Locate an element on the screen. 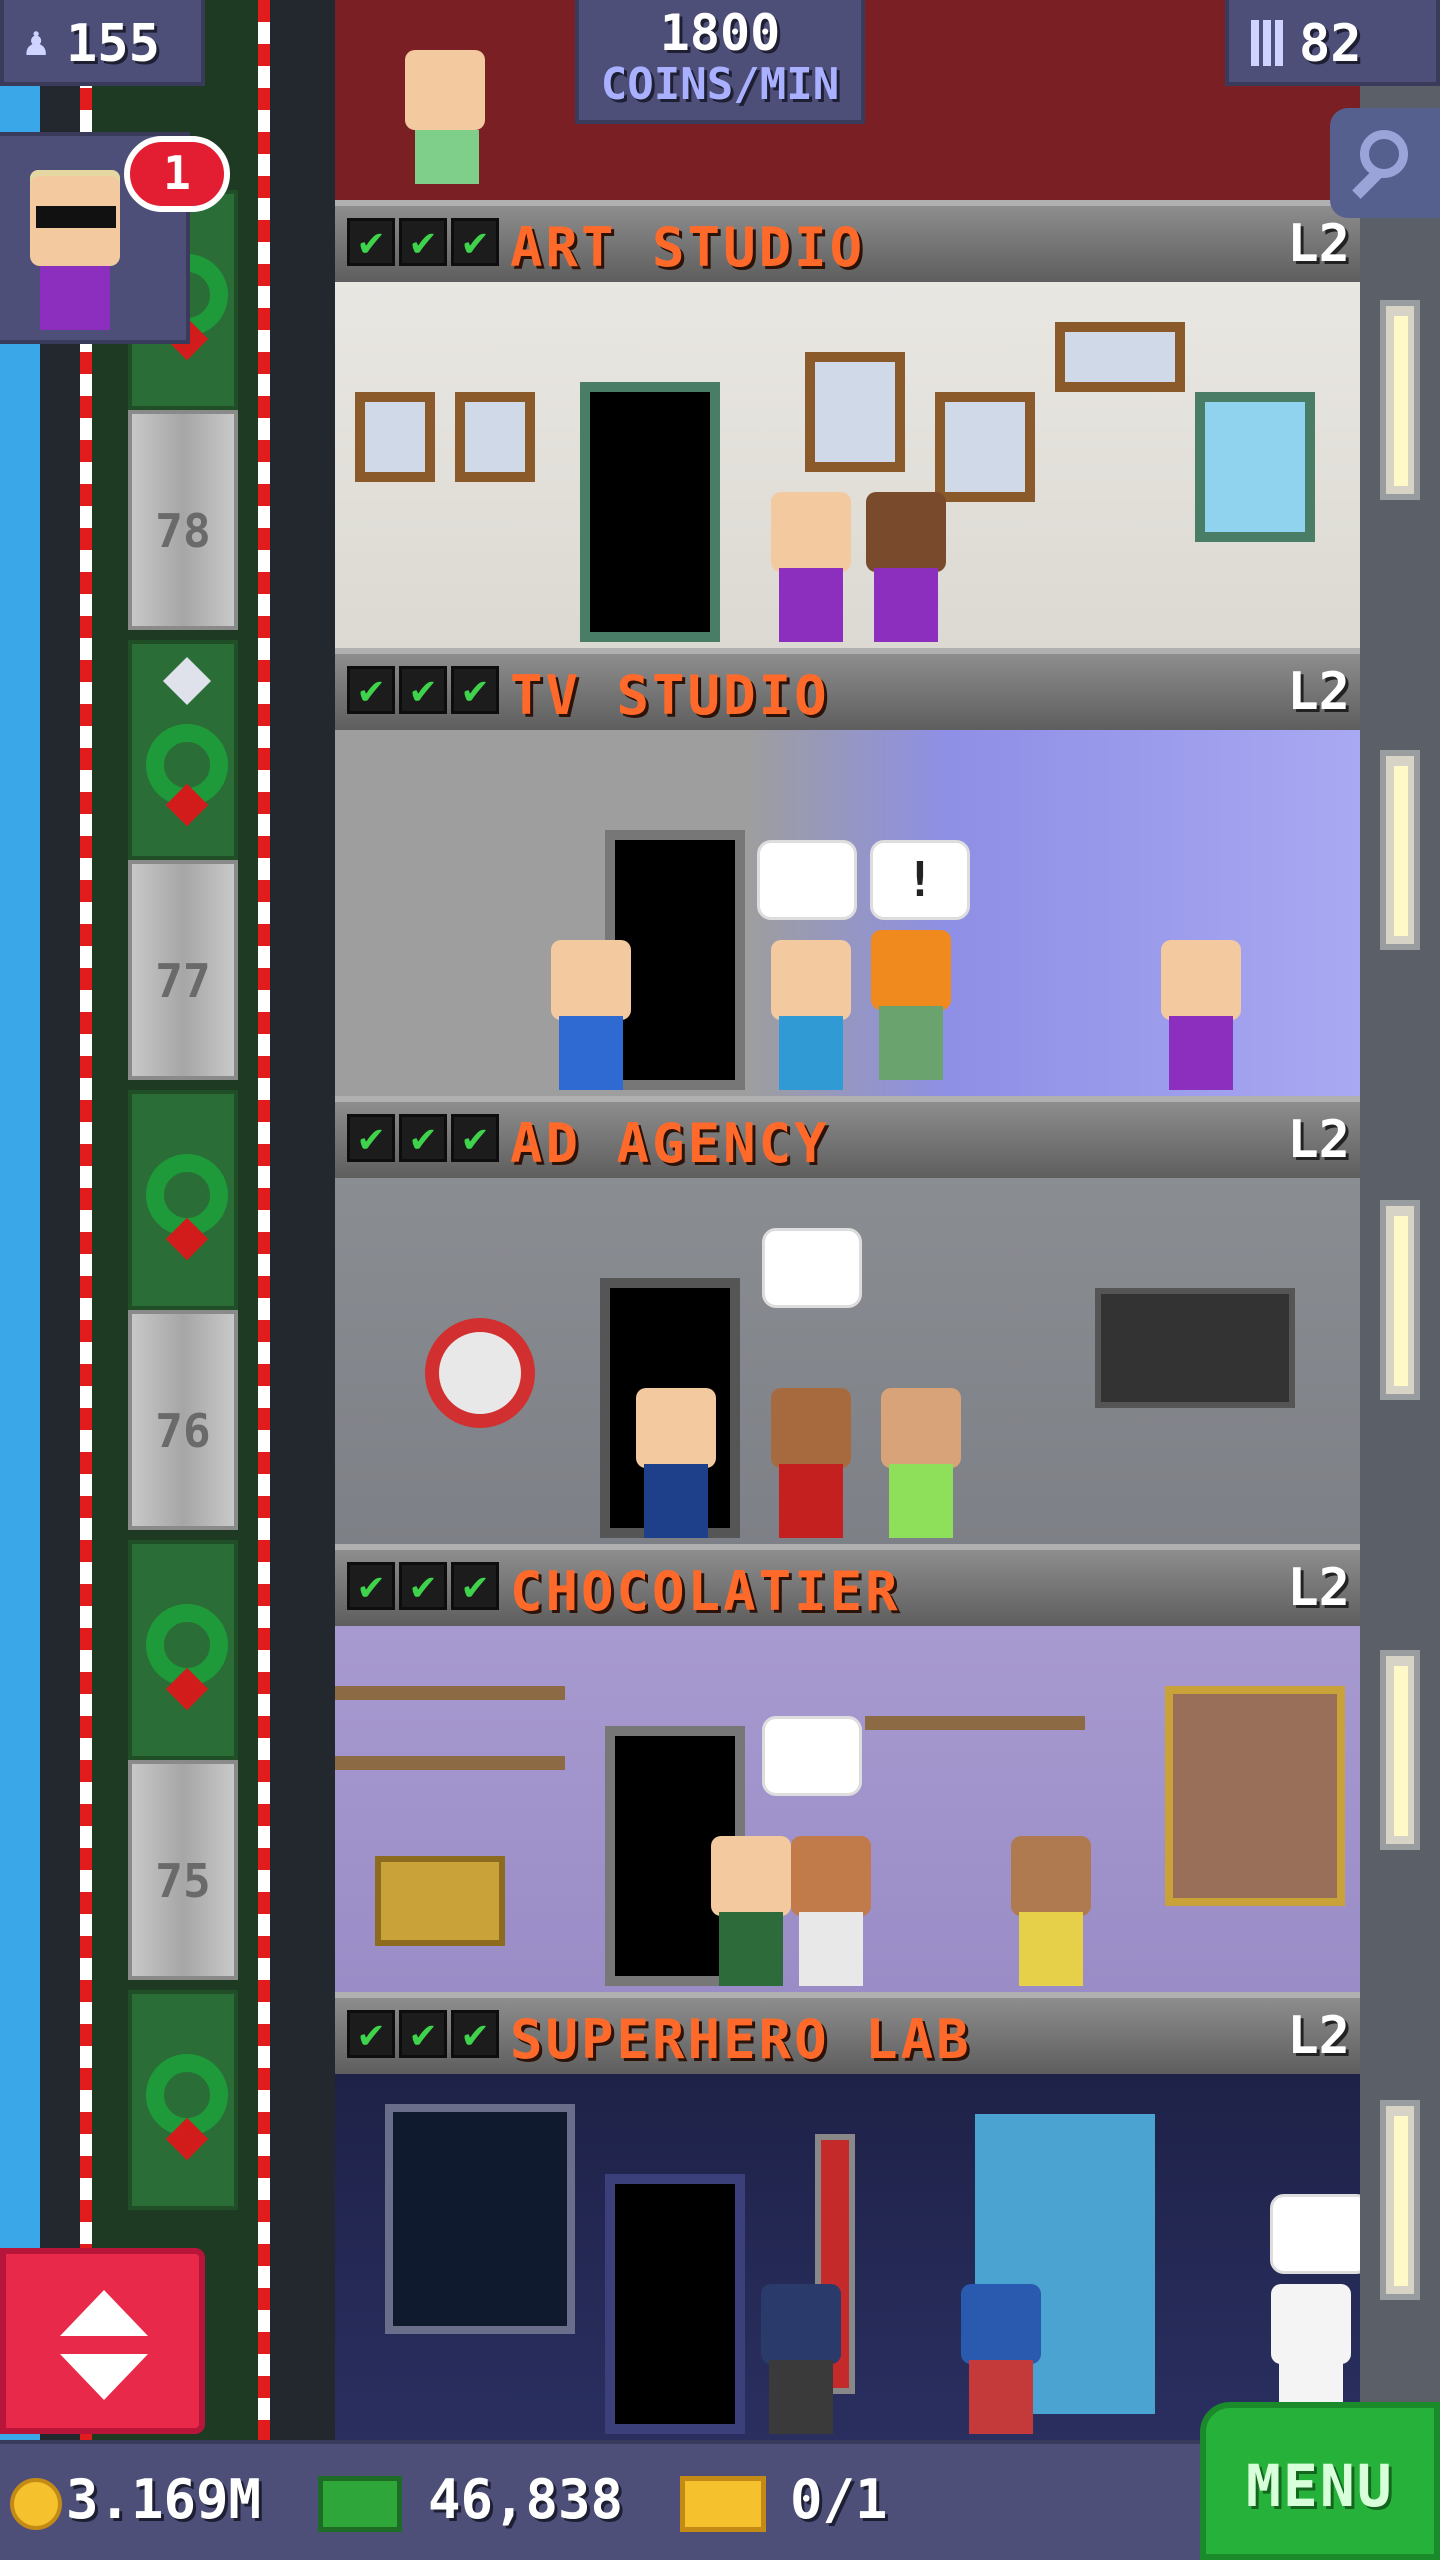  floor-name: CHOCOLATIER is located at coordinates (705, 1591).